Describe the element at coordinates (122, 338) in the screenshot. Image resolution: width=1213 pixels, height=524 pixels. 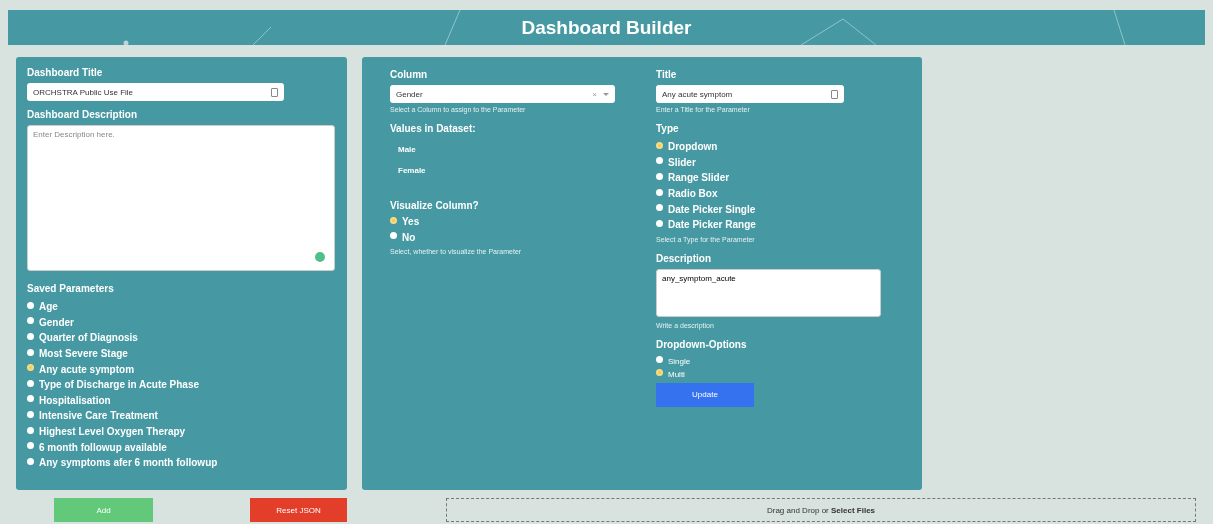
I see `parameter-radio: Quarter of Diagnosis` at that location.